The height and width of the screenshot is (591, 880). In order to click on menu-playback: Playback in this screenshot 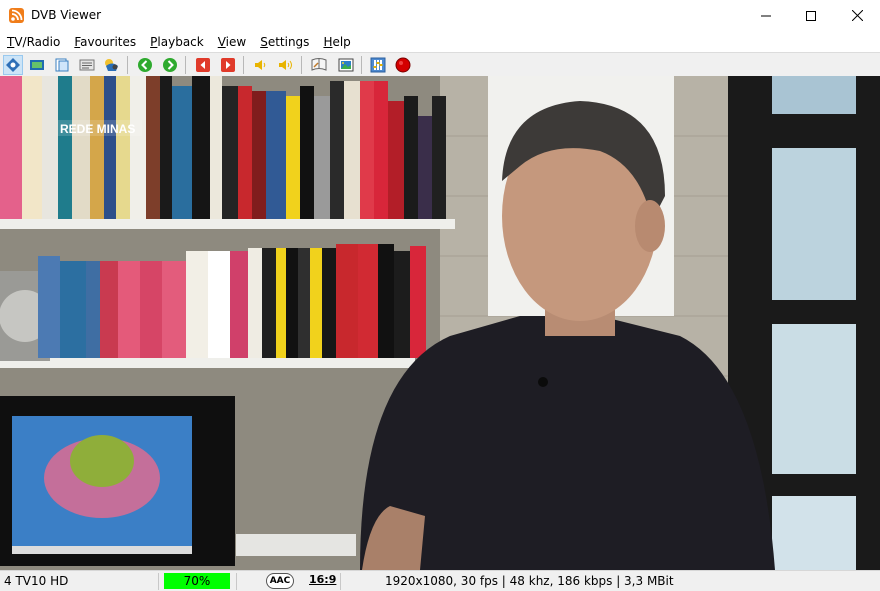, I will do `click(177, 42)`.